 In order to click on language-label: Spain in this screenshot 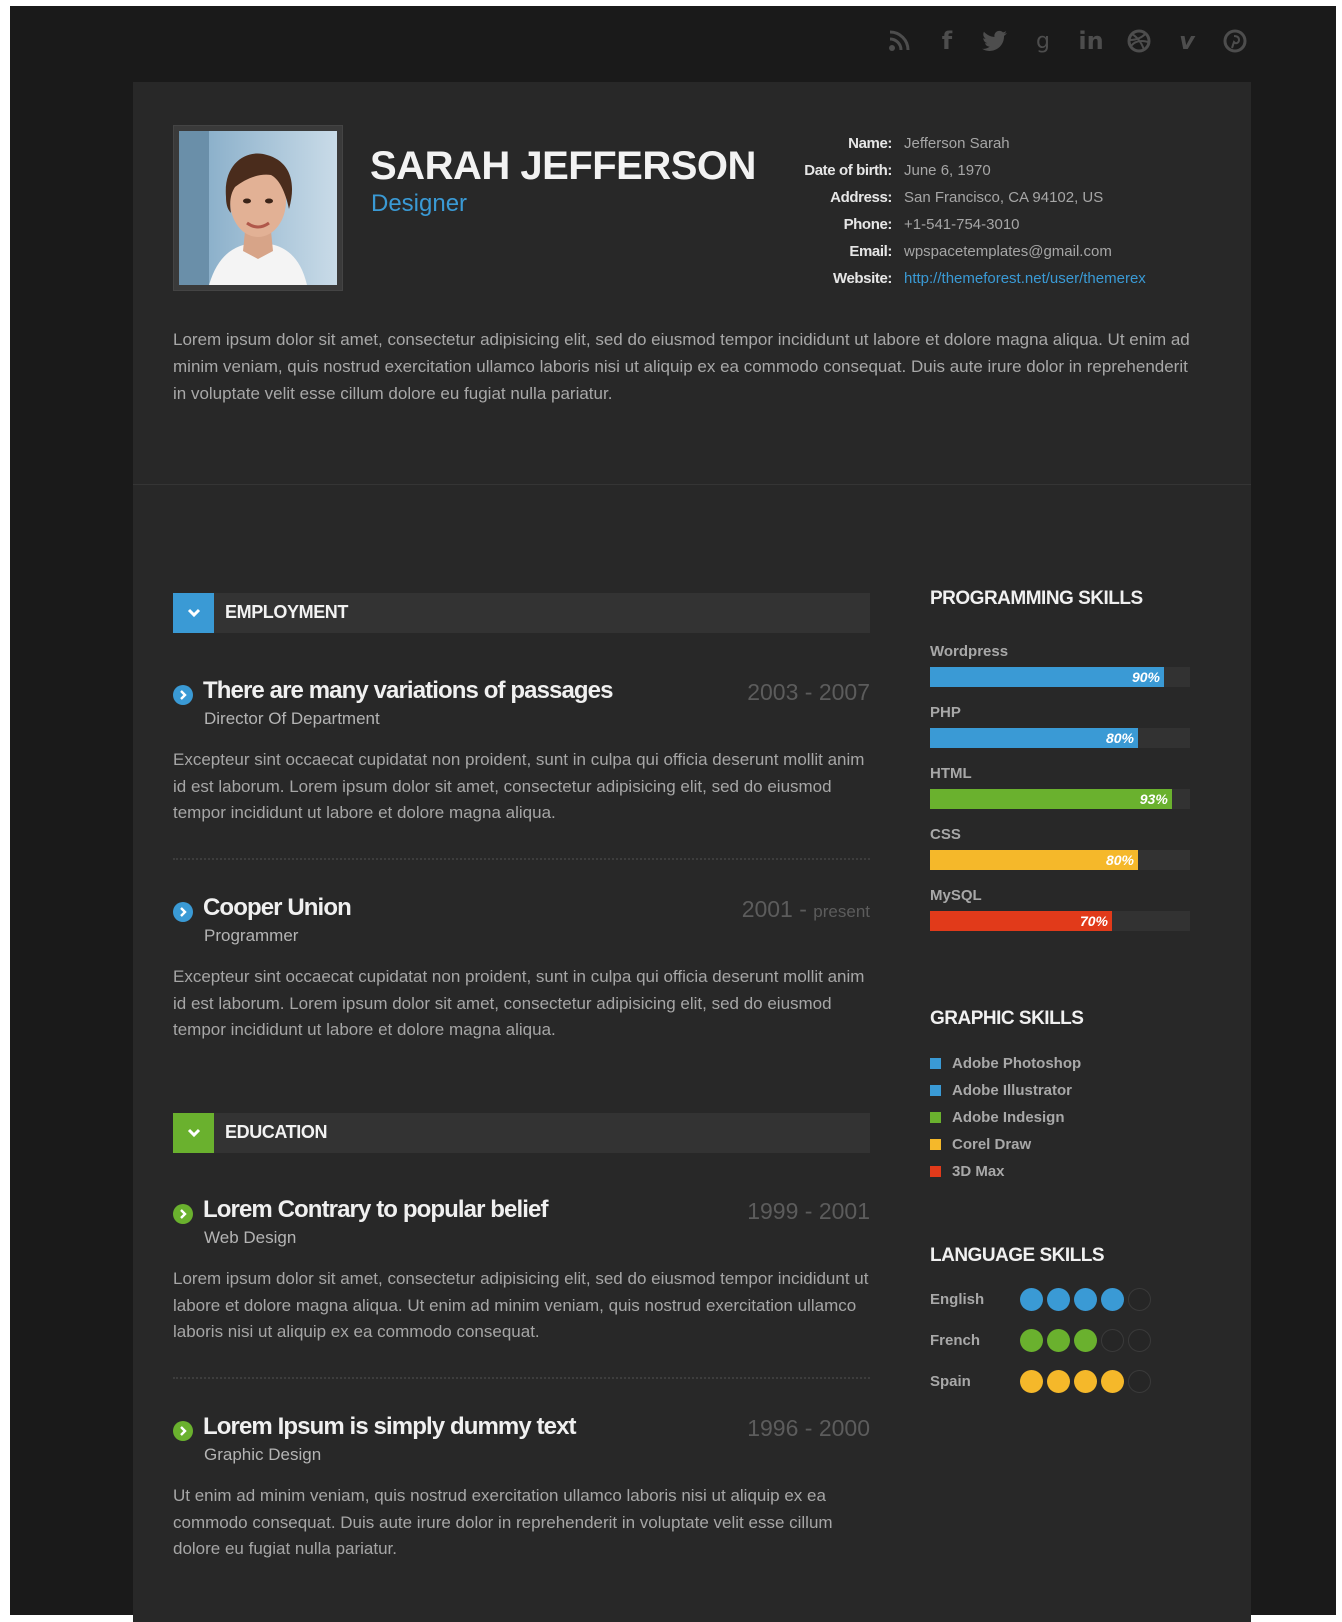, I will do `click(950, 1381)`.